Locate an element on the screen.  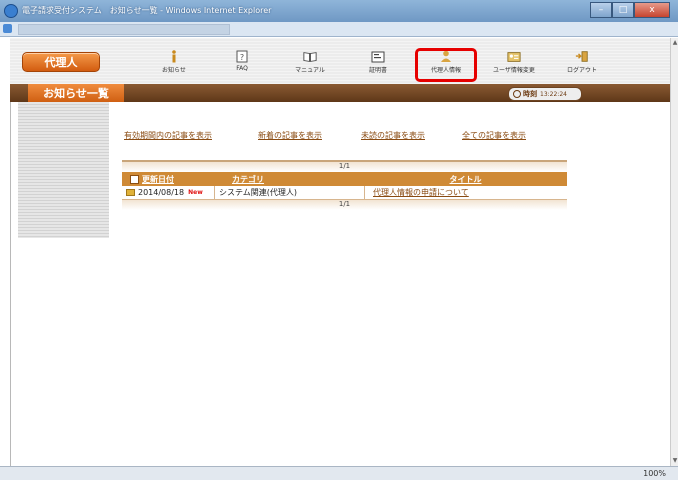
left-sidebar is located at coordinates (63, 170).